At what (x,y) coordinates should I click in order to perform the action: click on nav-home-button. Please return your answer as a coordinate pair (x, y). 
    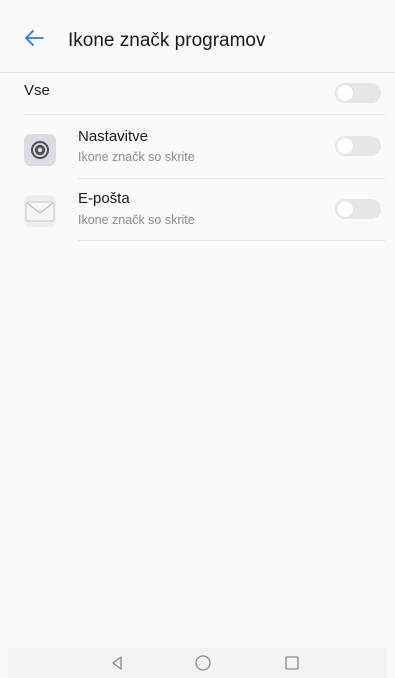
    Looking at the image, I should click on (203, 663).